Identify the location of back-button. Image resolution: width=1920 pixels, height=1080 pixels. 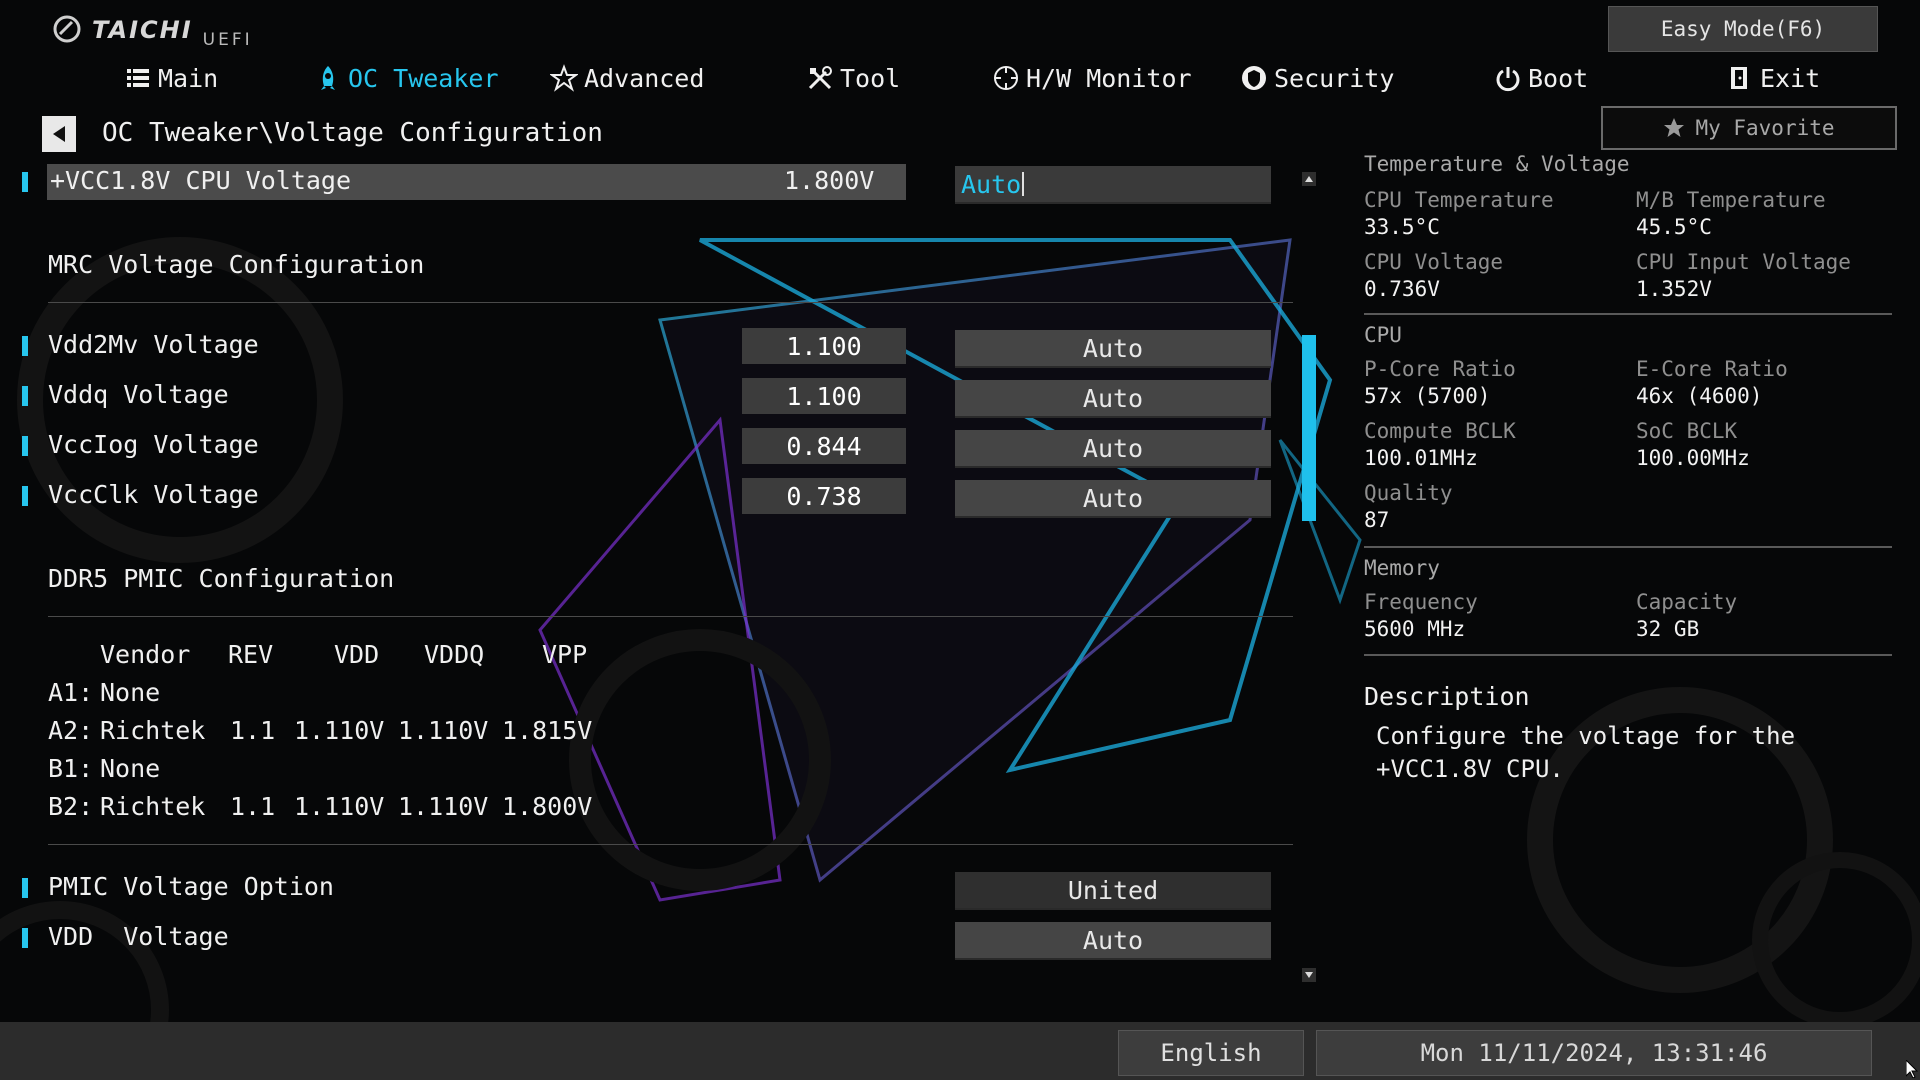
(59, 134).